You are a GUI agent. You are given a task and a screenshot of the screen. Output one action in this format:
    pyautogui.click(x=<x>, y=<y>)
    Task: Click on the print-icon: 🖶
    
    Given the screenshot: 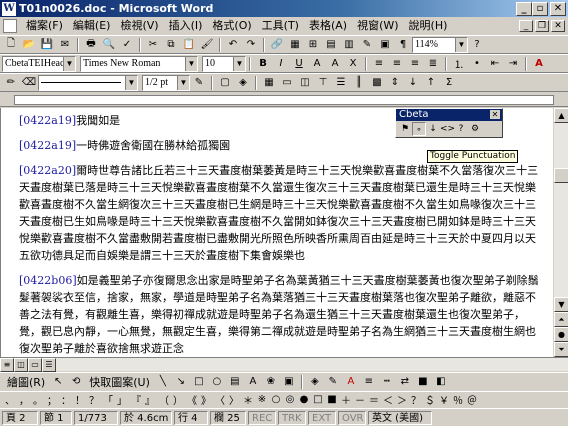 What is the action you would take?
    pyautogui.click(x=91, y=45)
    